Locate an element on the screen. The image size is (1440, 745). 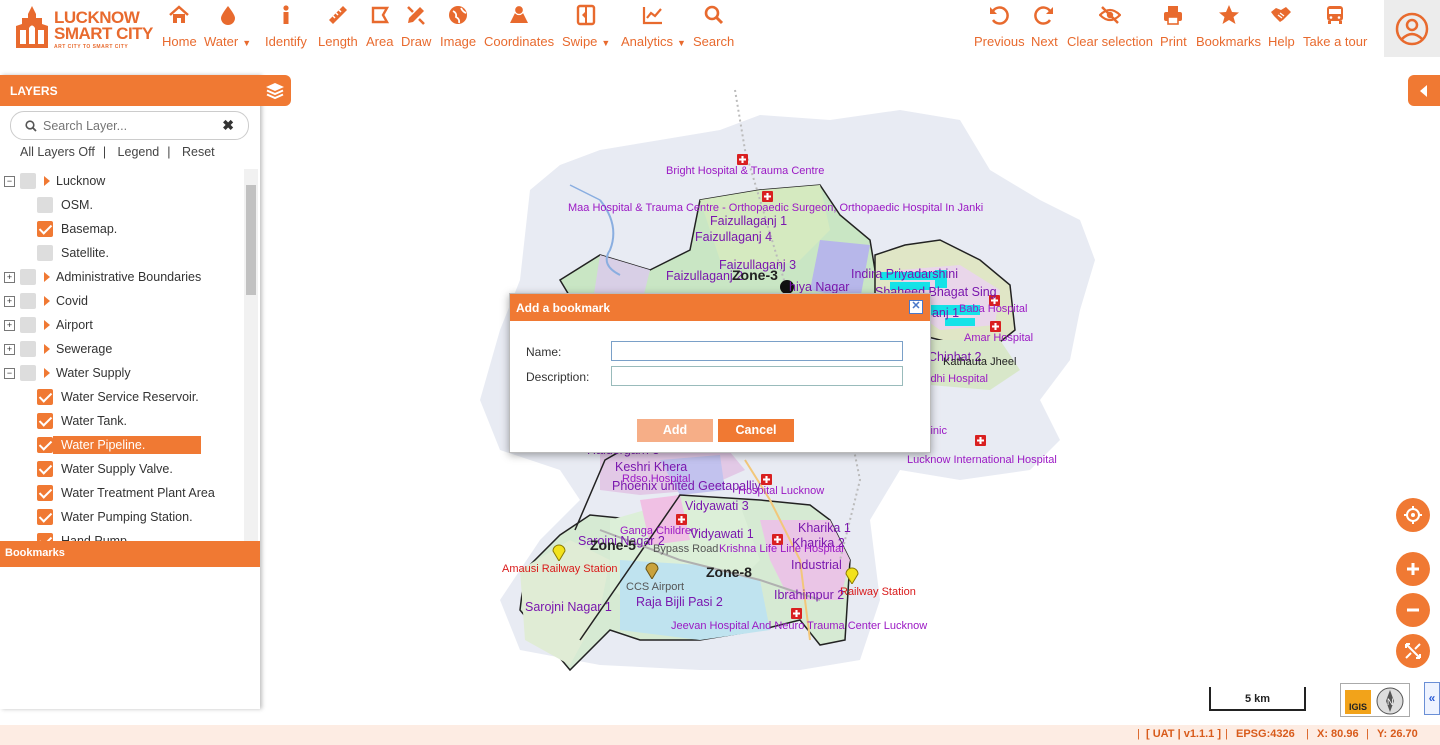
layer-row: Water Pipeline. is located at coordinates (101, 445).